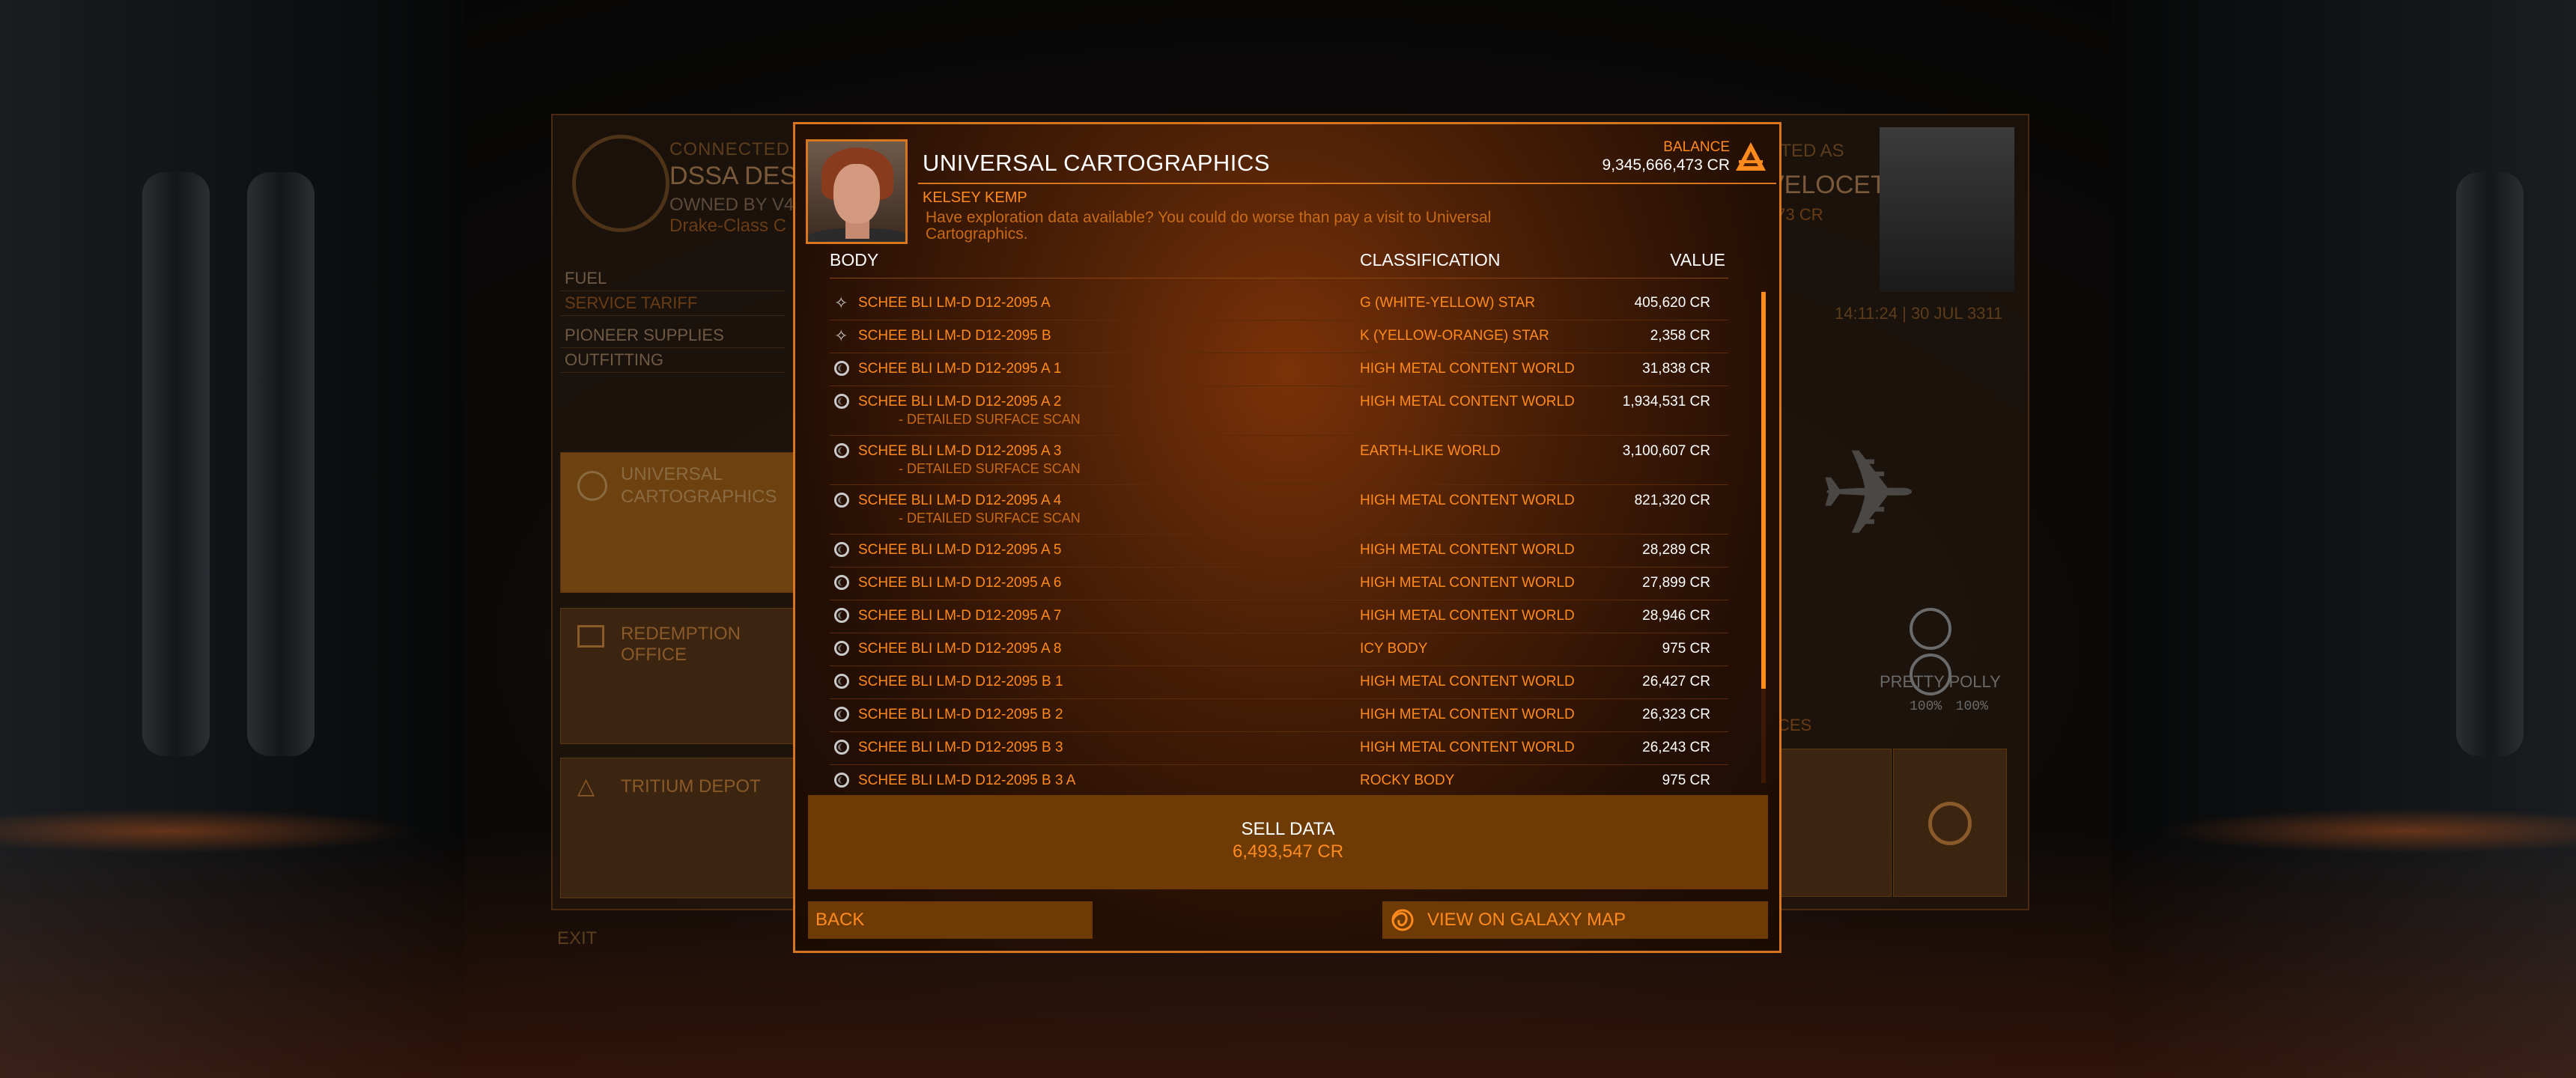  Describe the element at coordinates (1696, 147) in the screenshot. I see `balance-label: BALANCE` at that location.